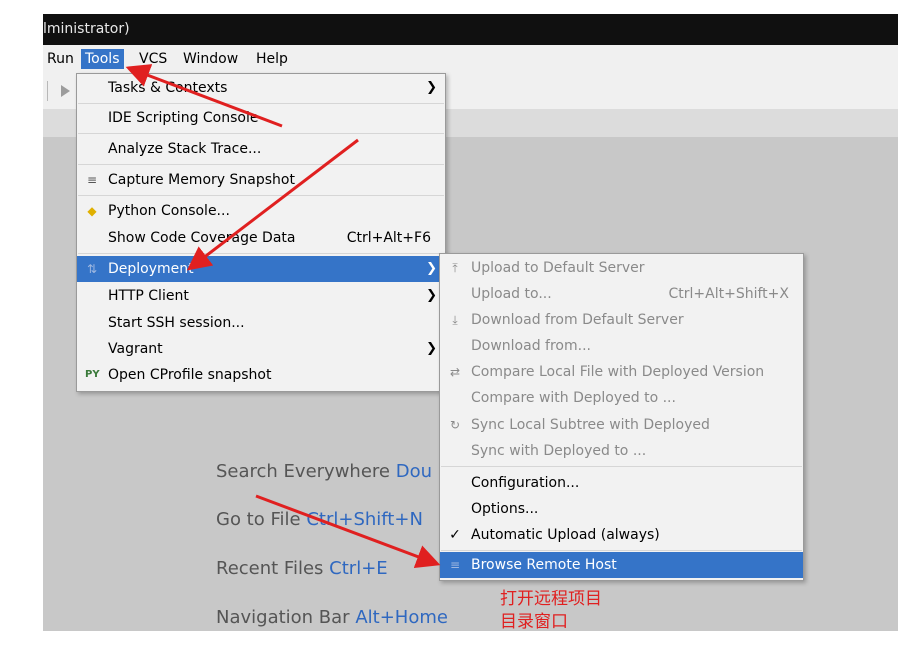  I want to click on arrow-to-deployment, so click(272, 204).